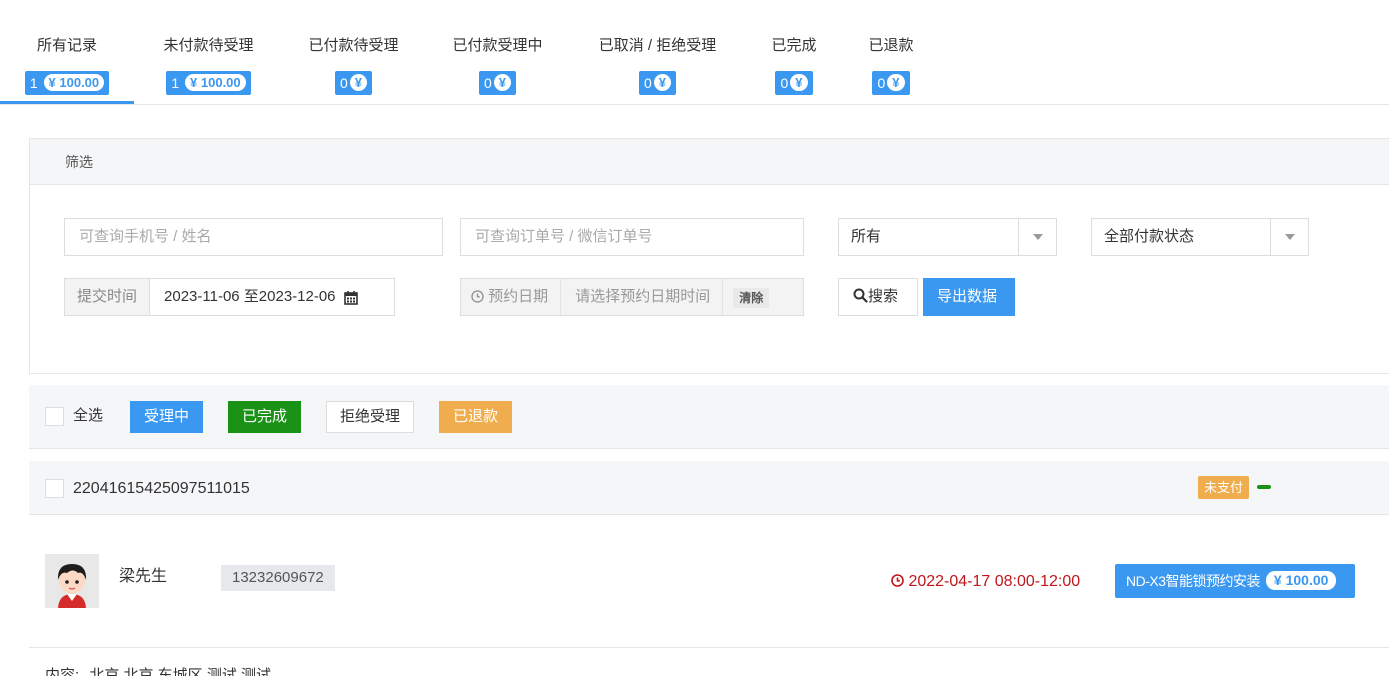  Describe the element at coordinates (969, 297) in the screenshot. I see `export-data-button: 导出数据` at that location.